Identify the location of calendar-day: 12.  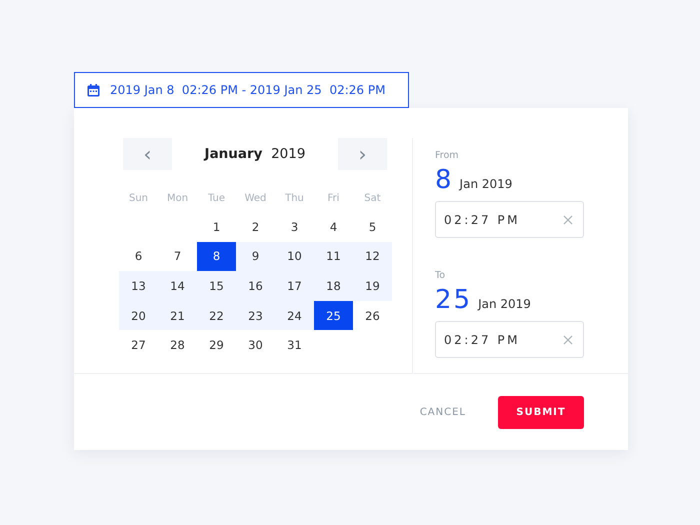
(372, 257).